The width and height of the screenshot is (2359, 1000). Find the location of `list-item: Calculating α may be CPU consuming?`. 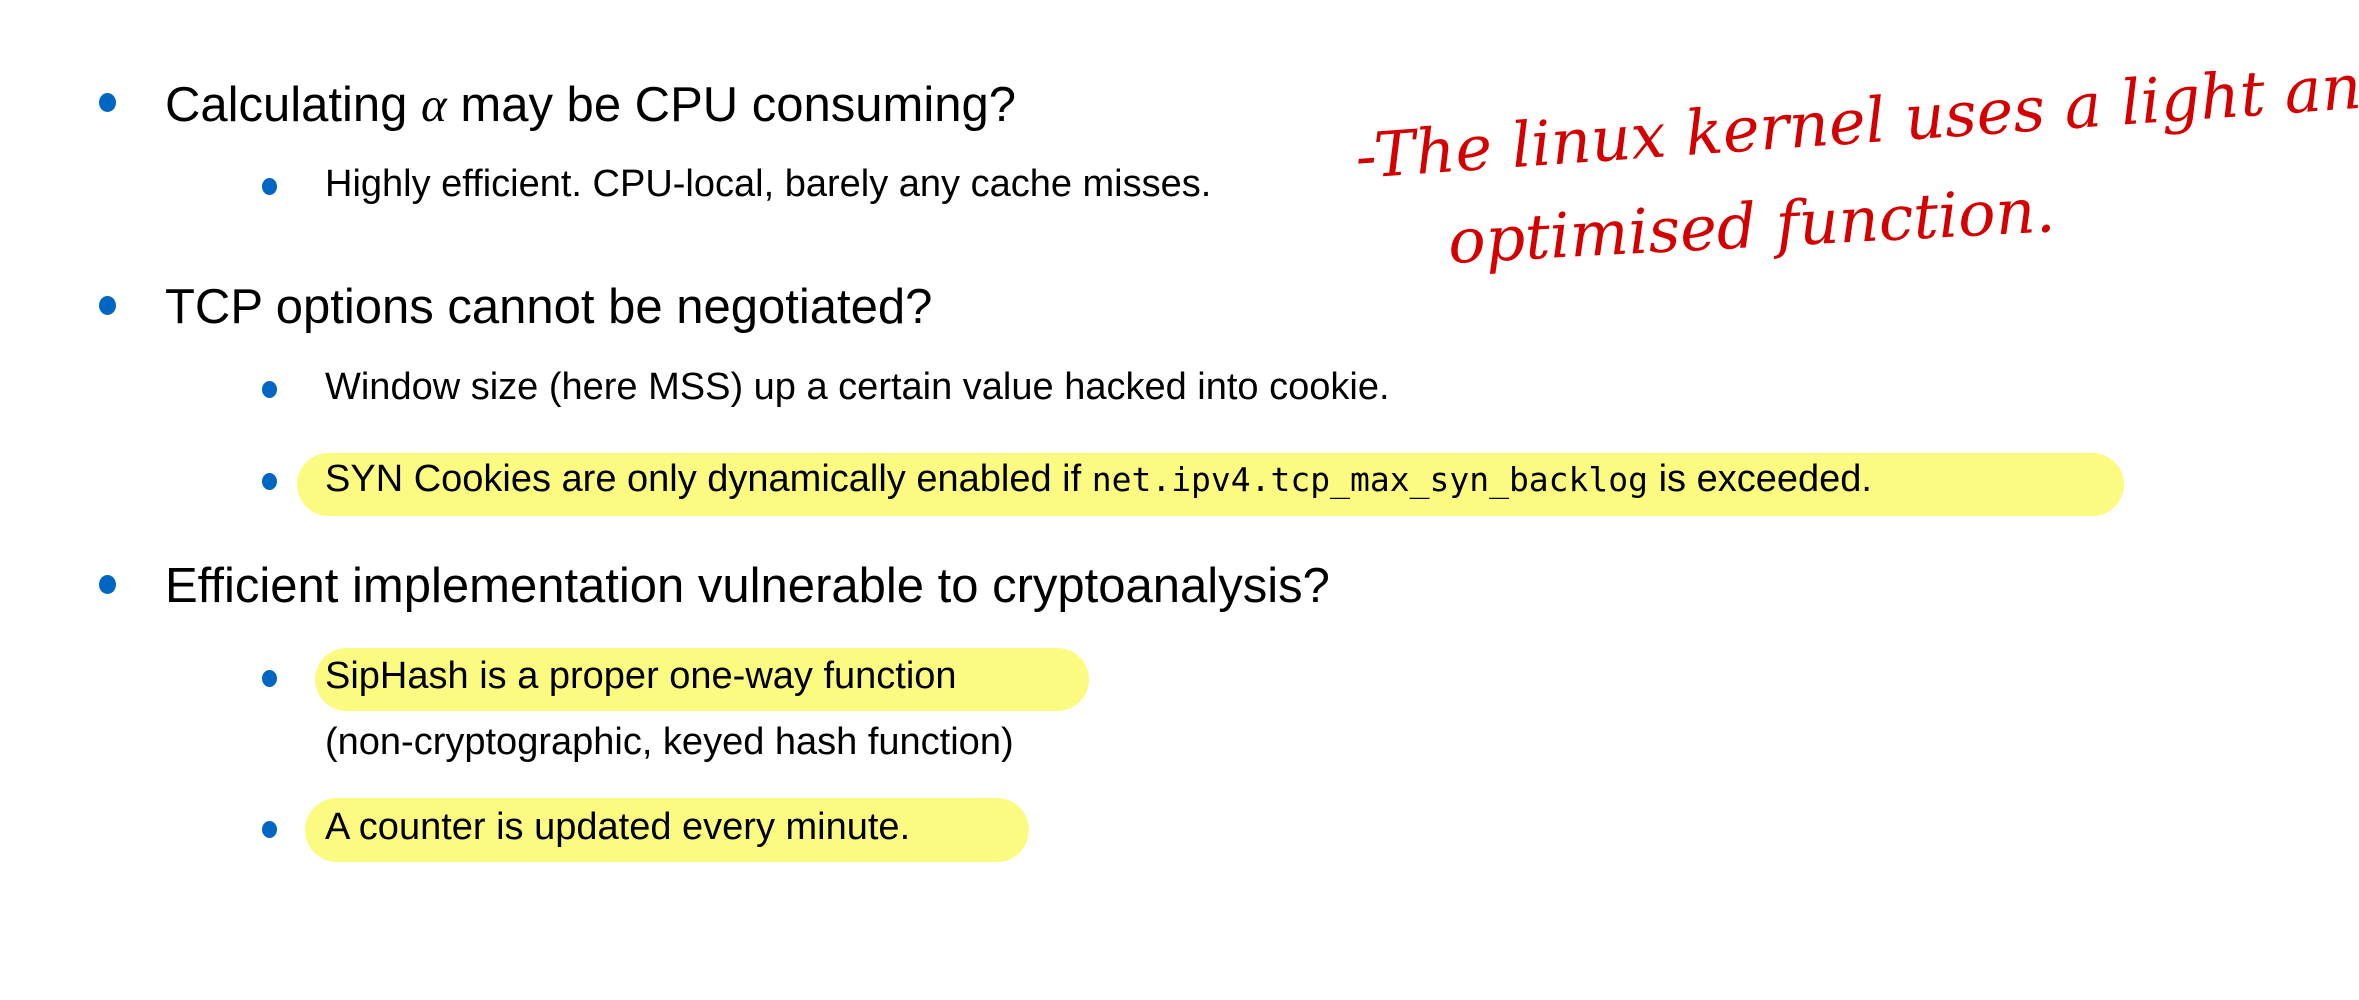

list-item: Calculating α may be CPU consuming? is located at coordinates (590, 104).